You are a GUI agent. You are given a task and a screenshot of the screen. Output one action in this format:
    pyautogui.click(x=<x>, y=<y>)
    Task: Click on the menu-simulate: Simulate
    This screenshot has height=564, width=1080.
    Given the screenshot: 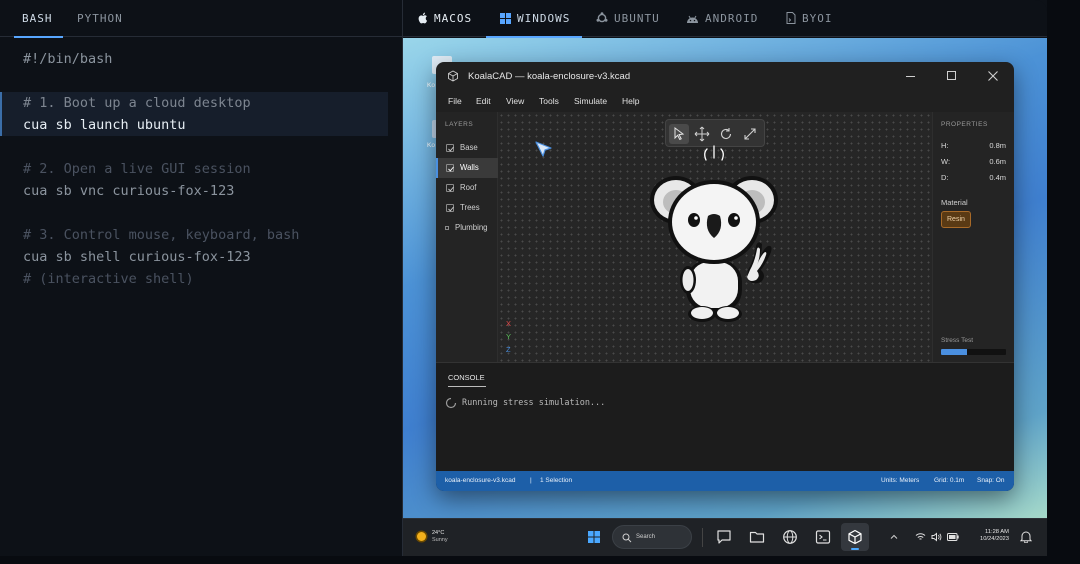 What is the action you would take?
    pyautogui.click(x=590, y=101)
    